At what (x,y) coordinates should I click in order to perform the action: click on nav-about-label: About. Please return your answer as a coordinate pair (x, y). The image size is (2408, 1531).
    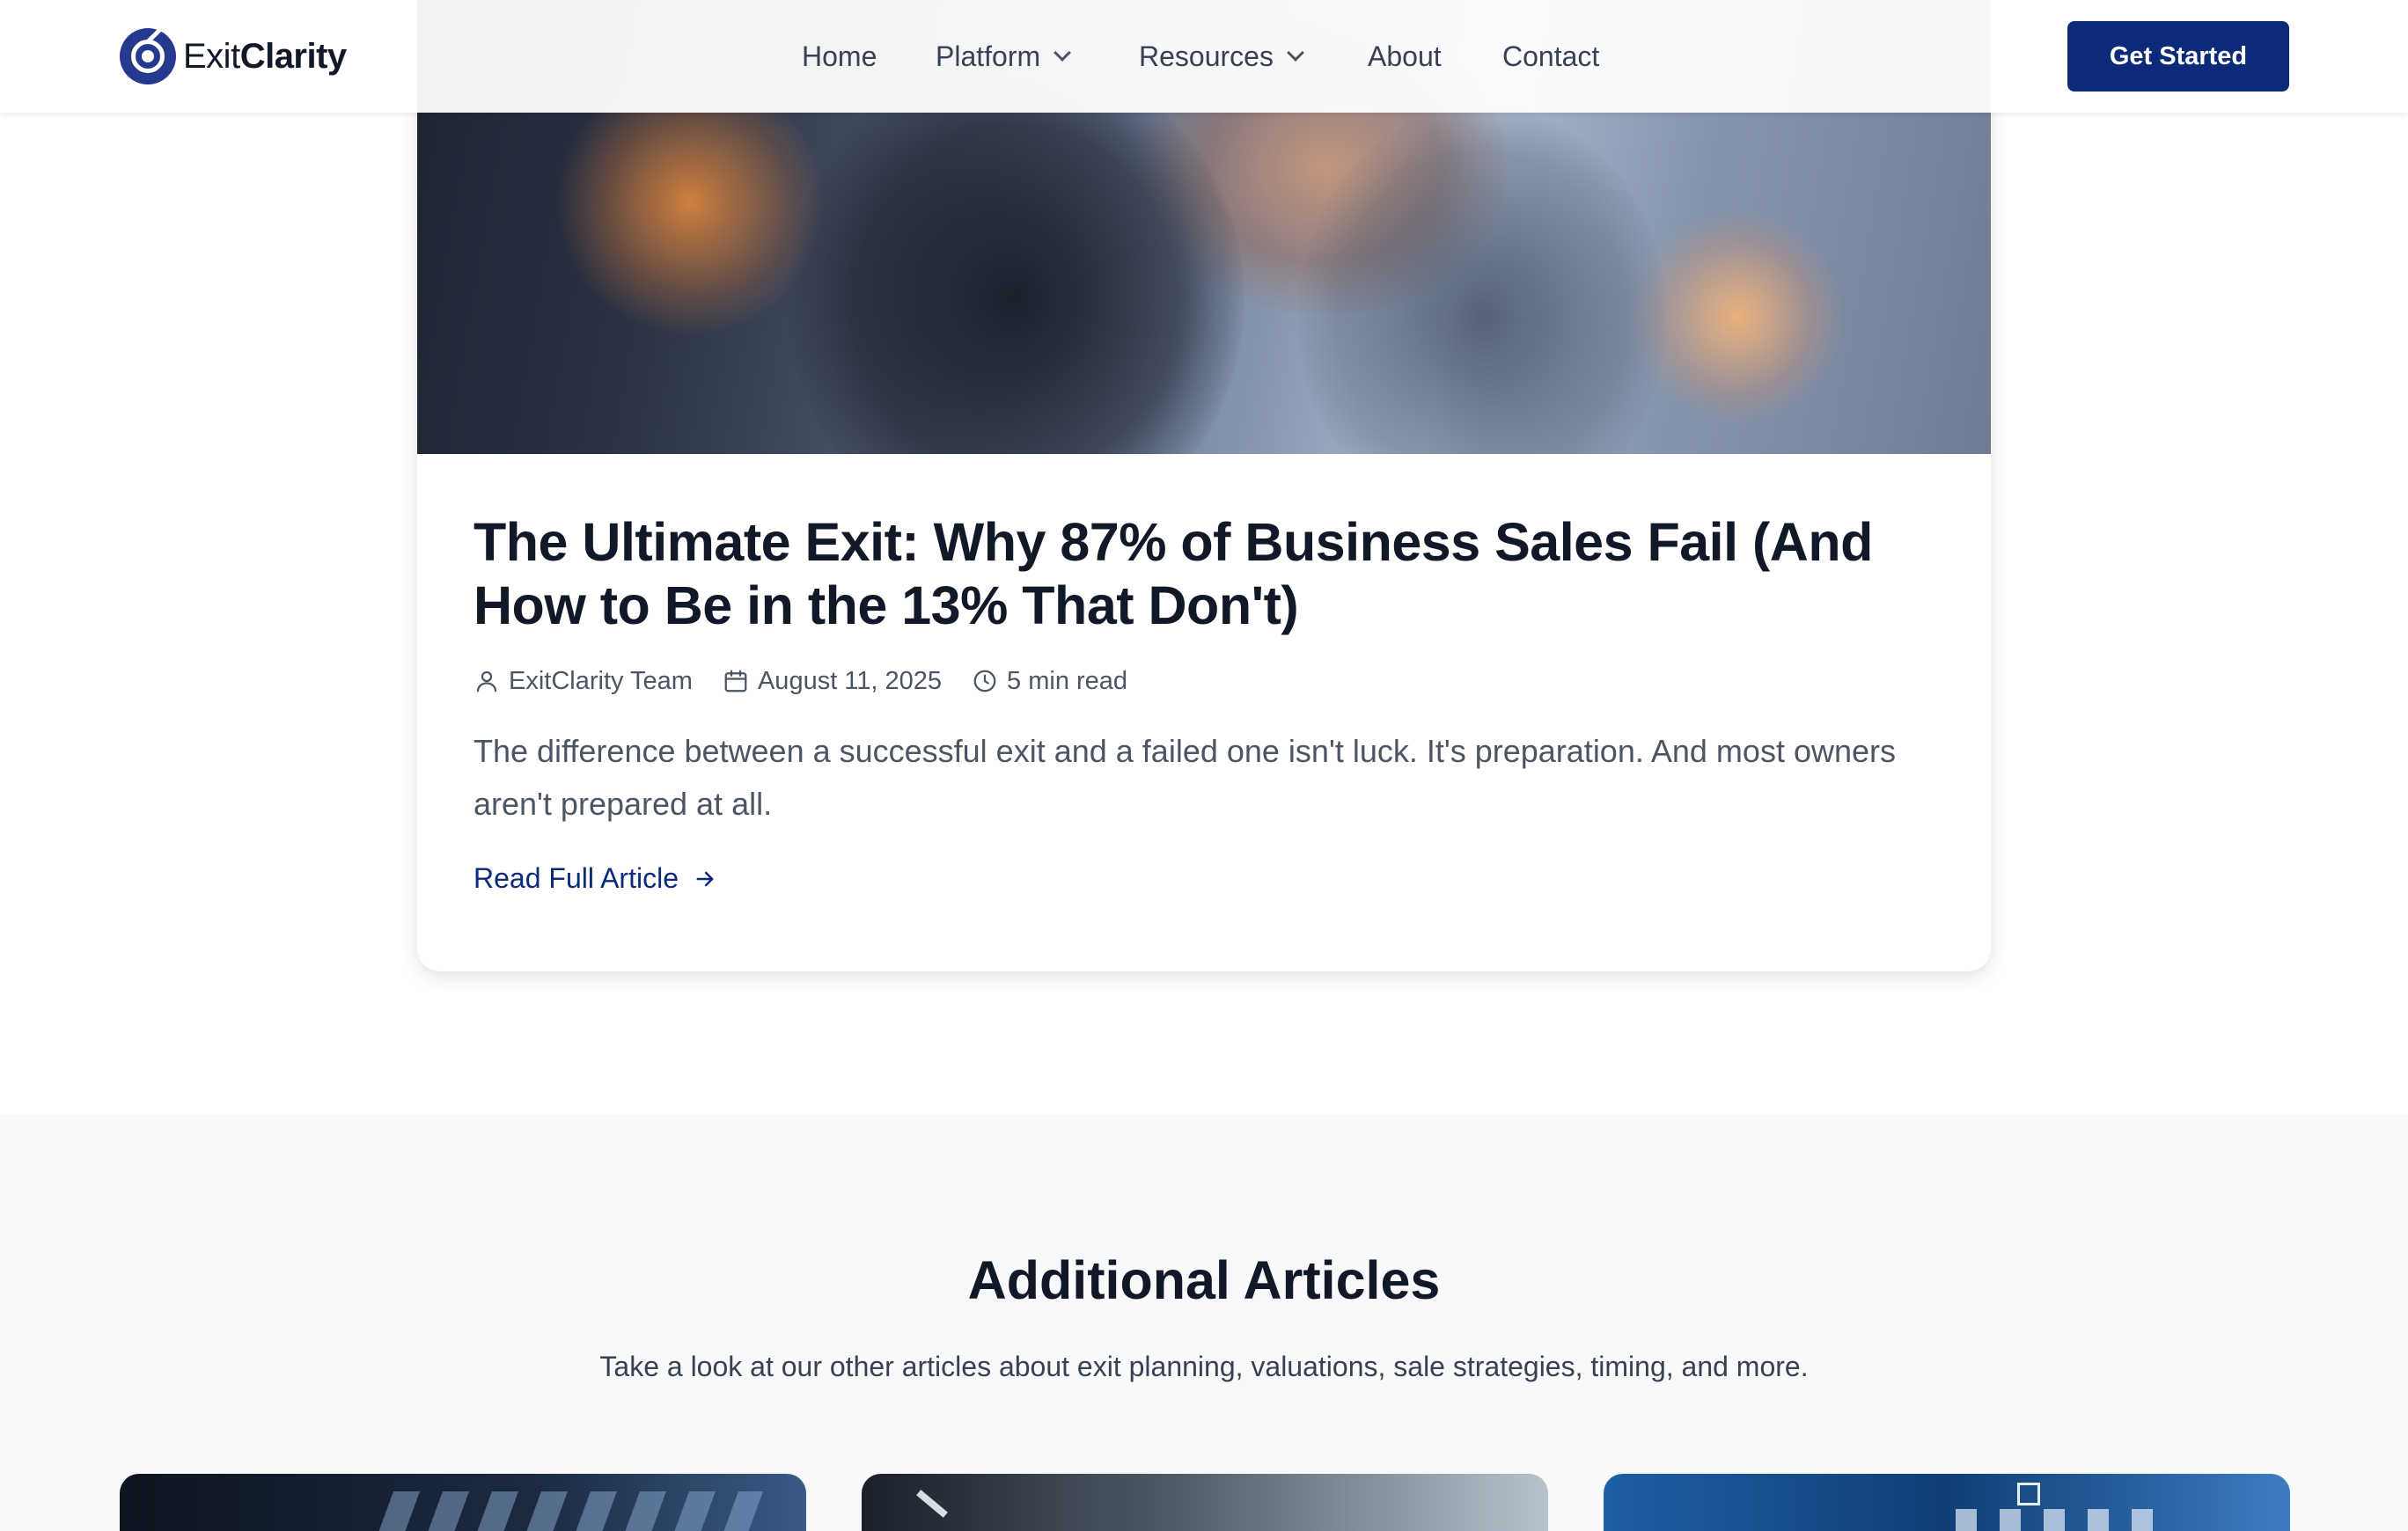
    Looking at the image, I should click on (1405, 56).